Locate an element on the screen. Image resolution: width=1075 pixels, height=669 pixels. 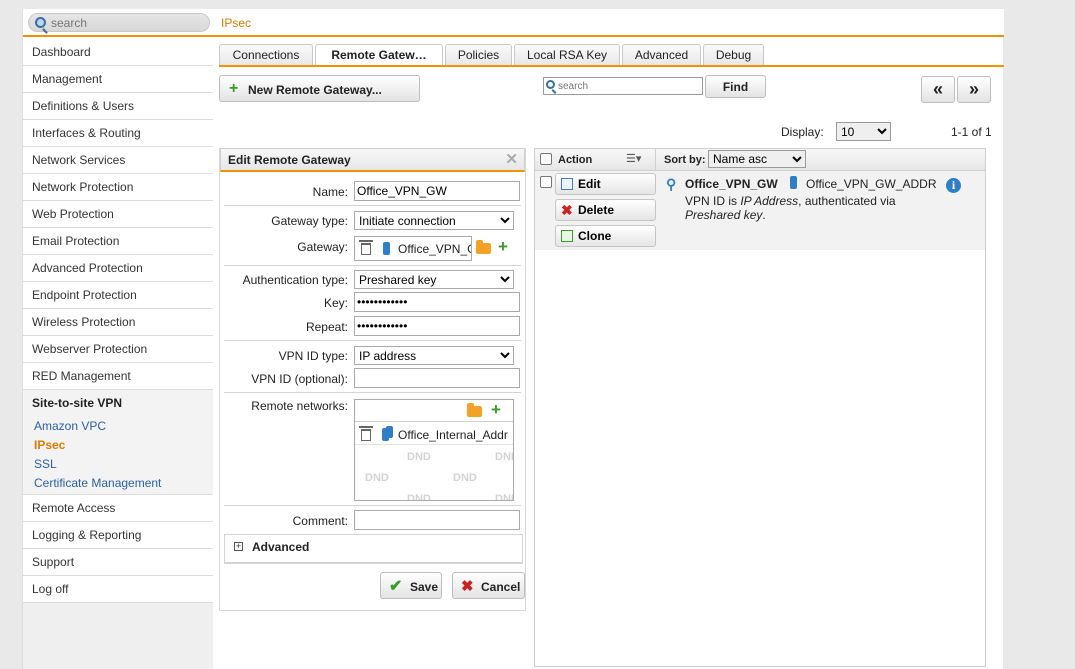
sidebar-item-support: Support is located at coordinates (118, 562).